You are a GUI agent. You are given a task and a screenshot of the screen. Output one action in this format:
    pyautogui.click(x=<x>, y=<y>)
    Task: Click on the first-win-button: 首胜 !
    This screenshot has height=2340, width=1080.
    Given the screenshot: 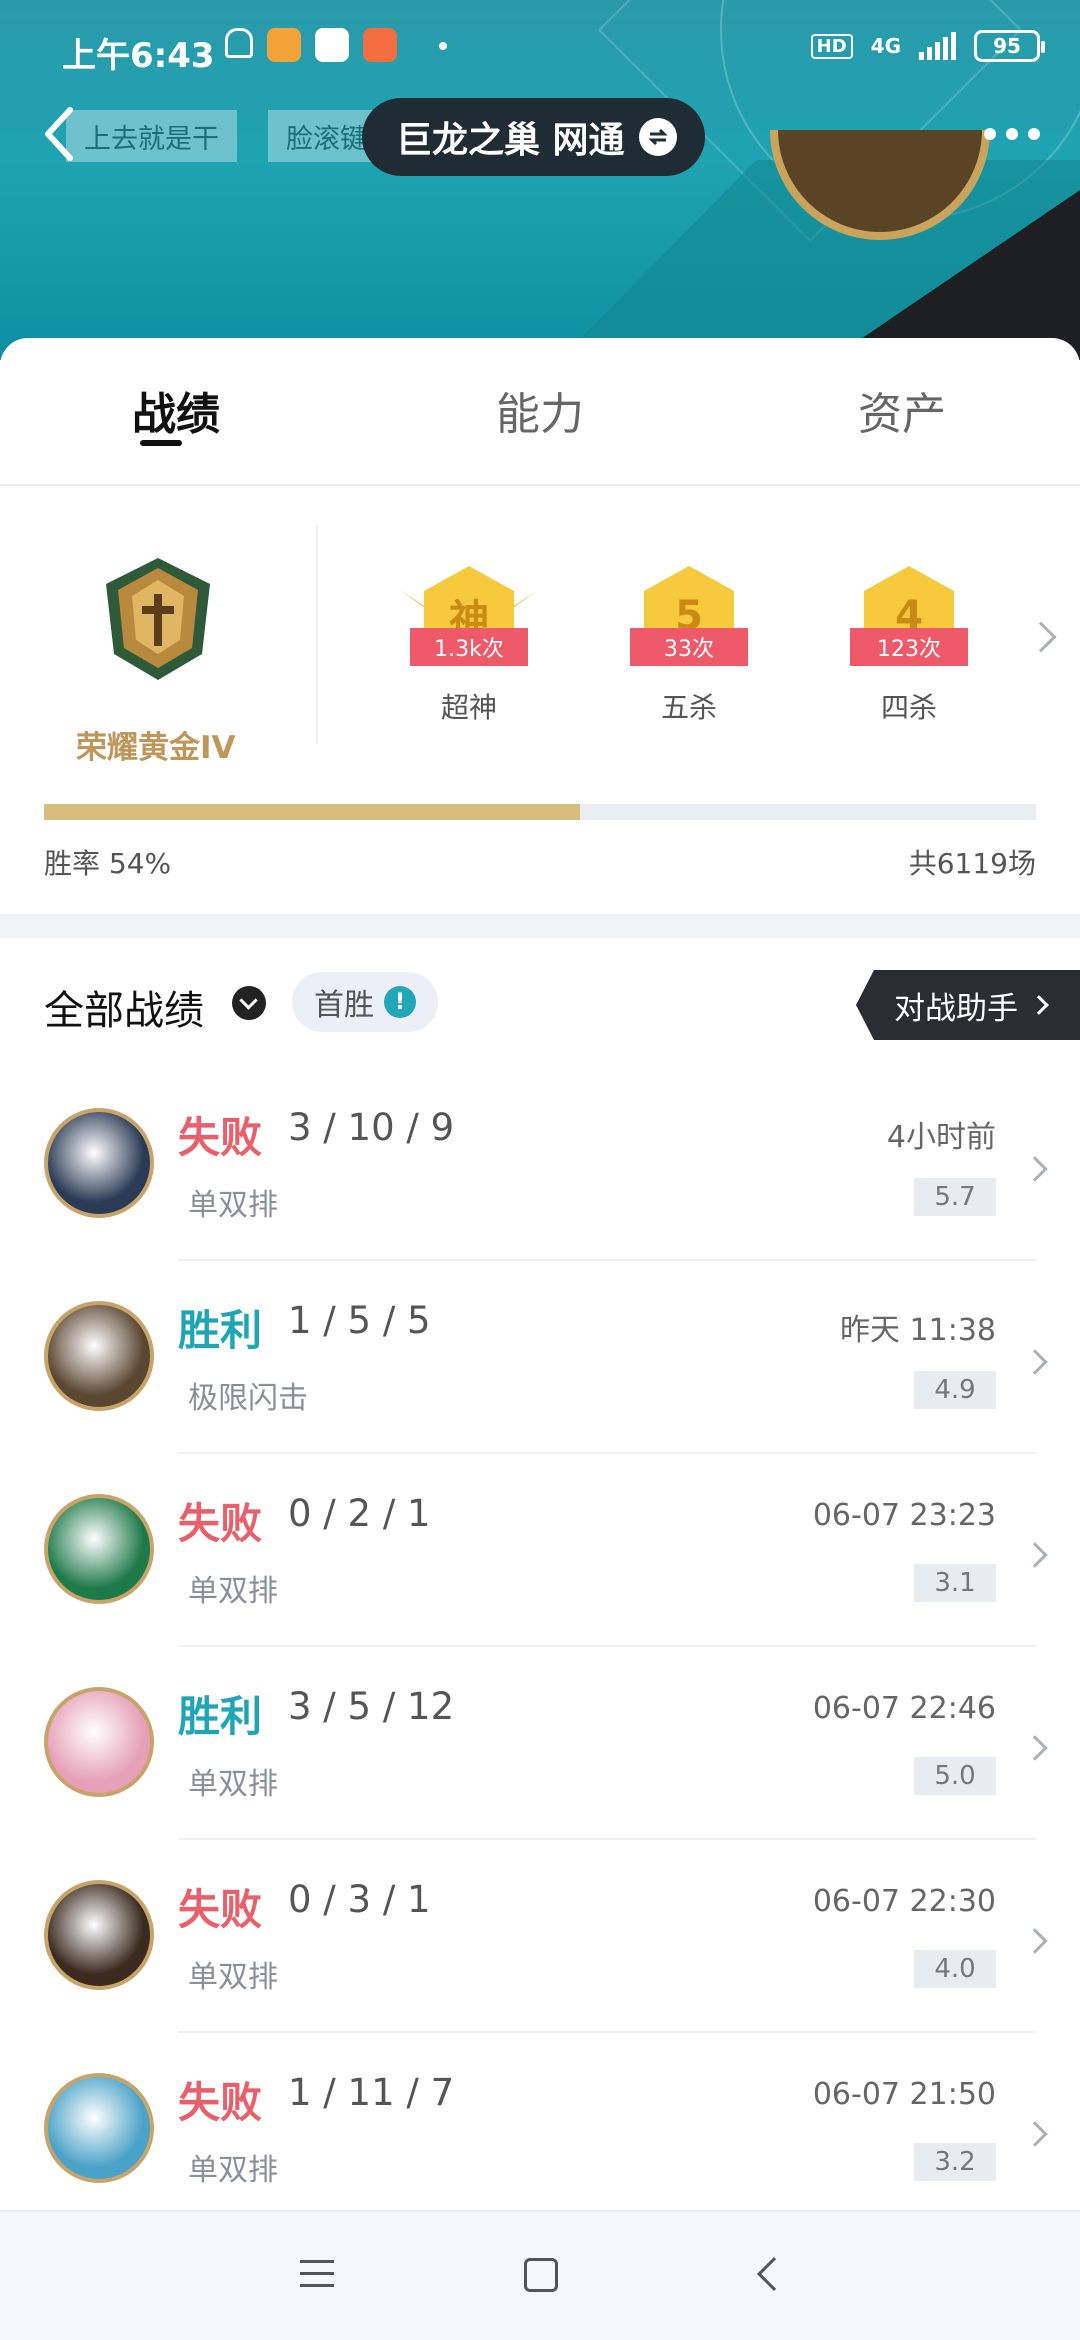 What is the action you would take?
    pyautogui.click(x=365, y=1002)
    